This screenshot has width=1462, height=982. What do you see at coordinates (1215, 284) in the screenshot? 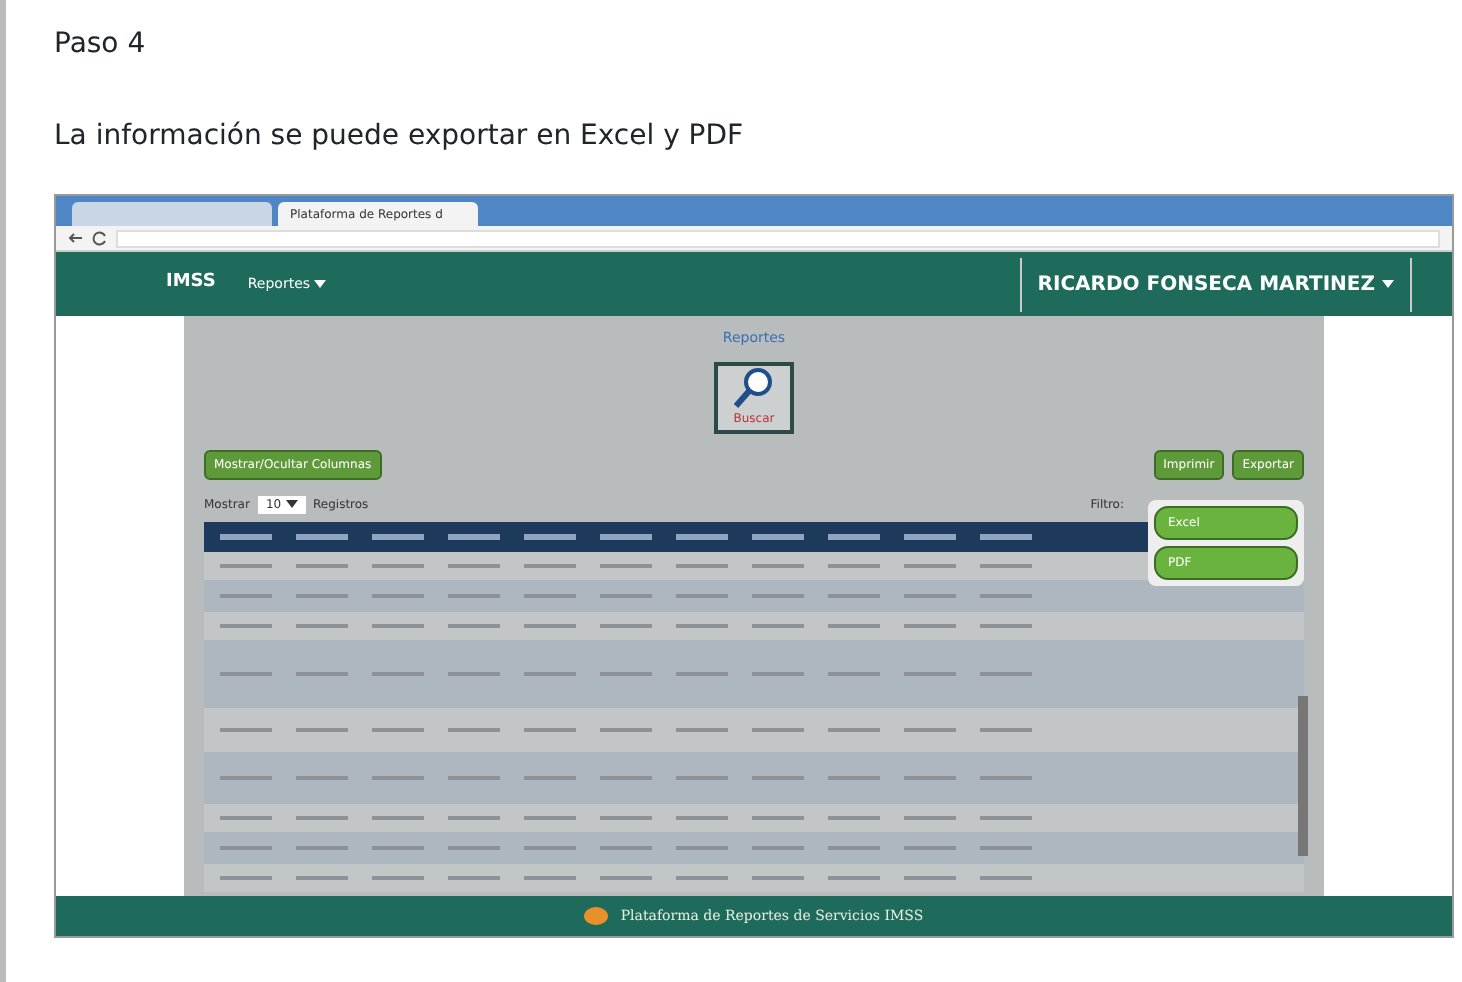
I see `user-menu: RICARDO FONSECA MARTINEZ` at bounding box center [1215, 284].